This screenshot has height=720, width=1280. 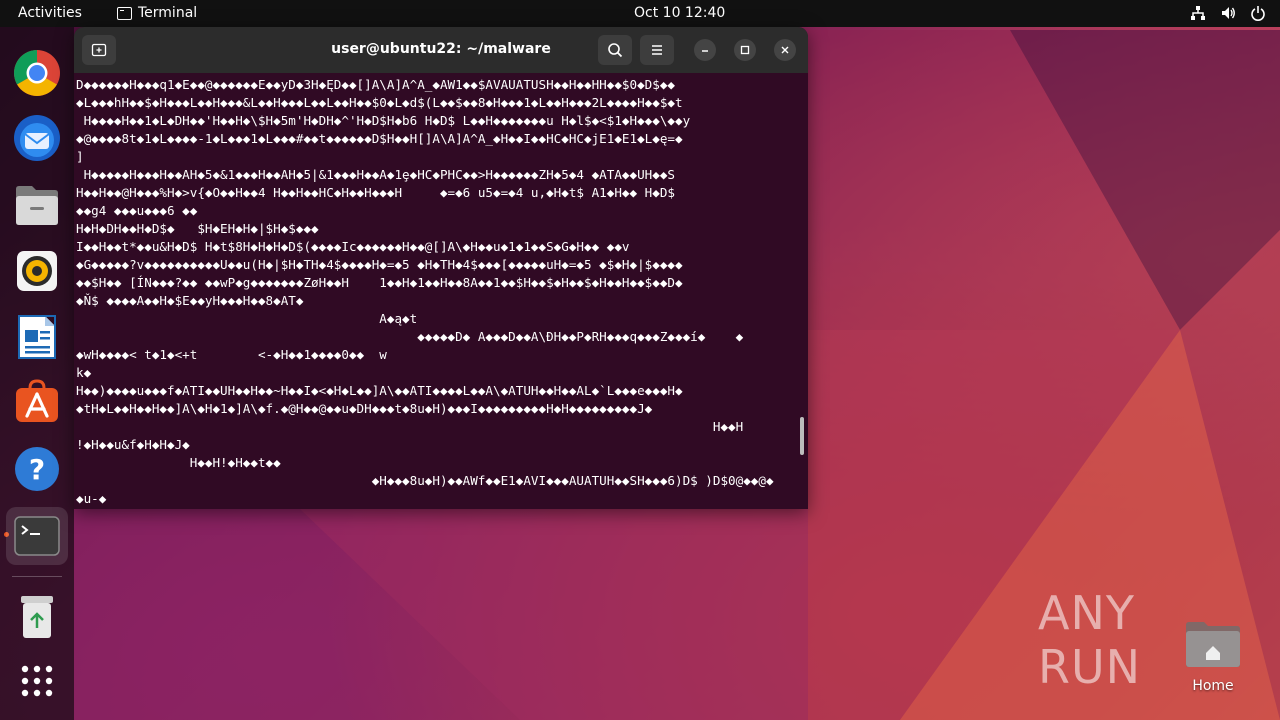 I want to click on dock-separator, so click(x=37, y=576).